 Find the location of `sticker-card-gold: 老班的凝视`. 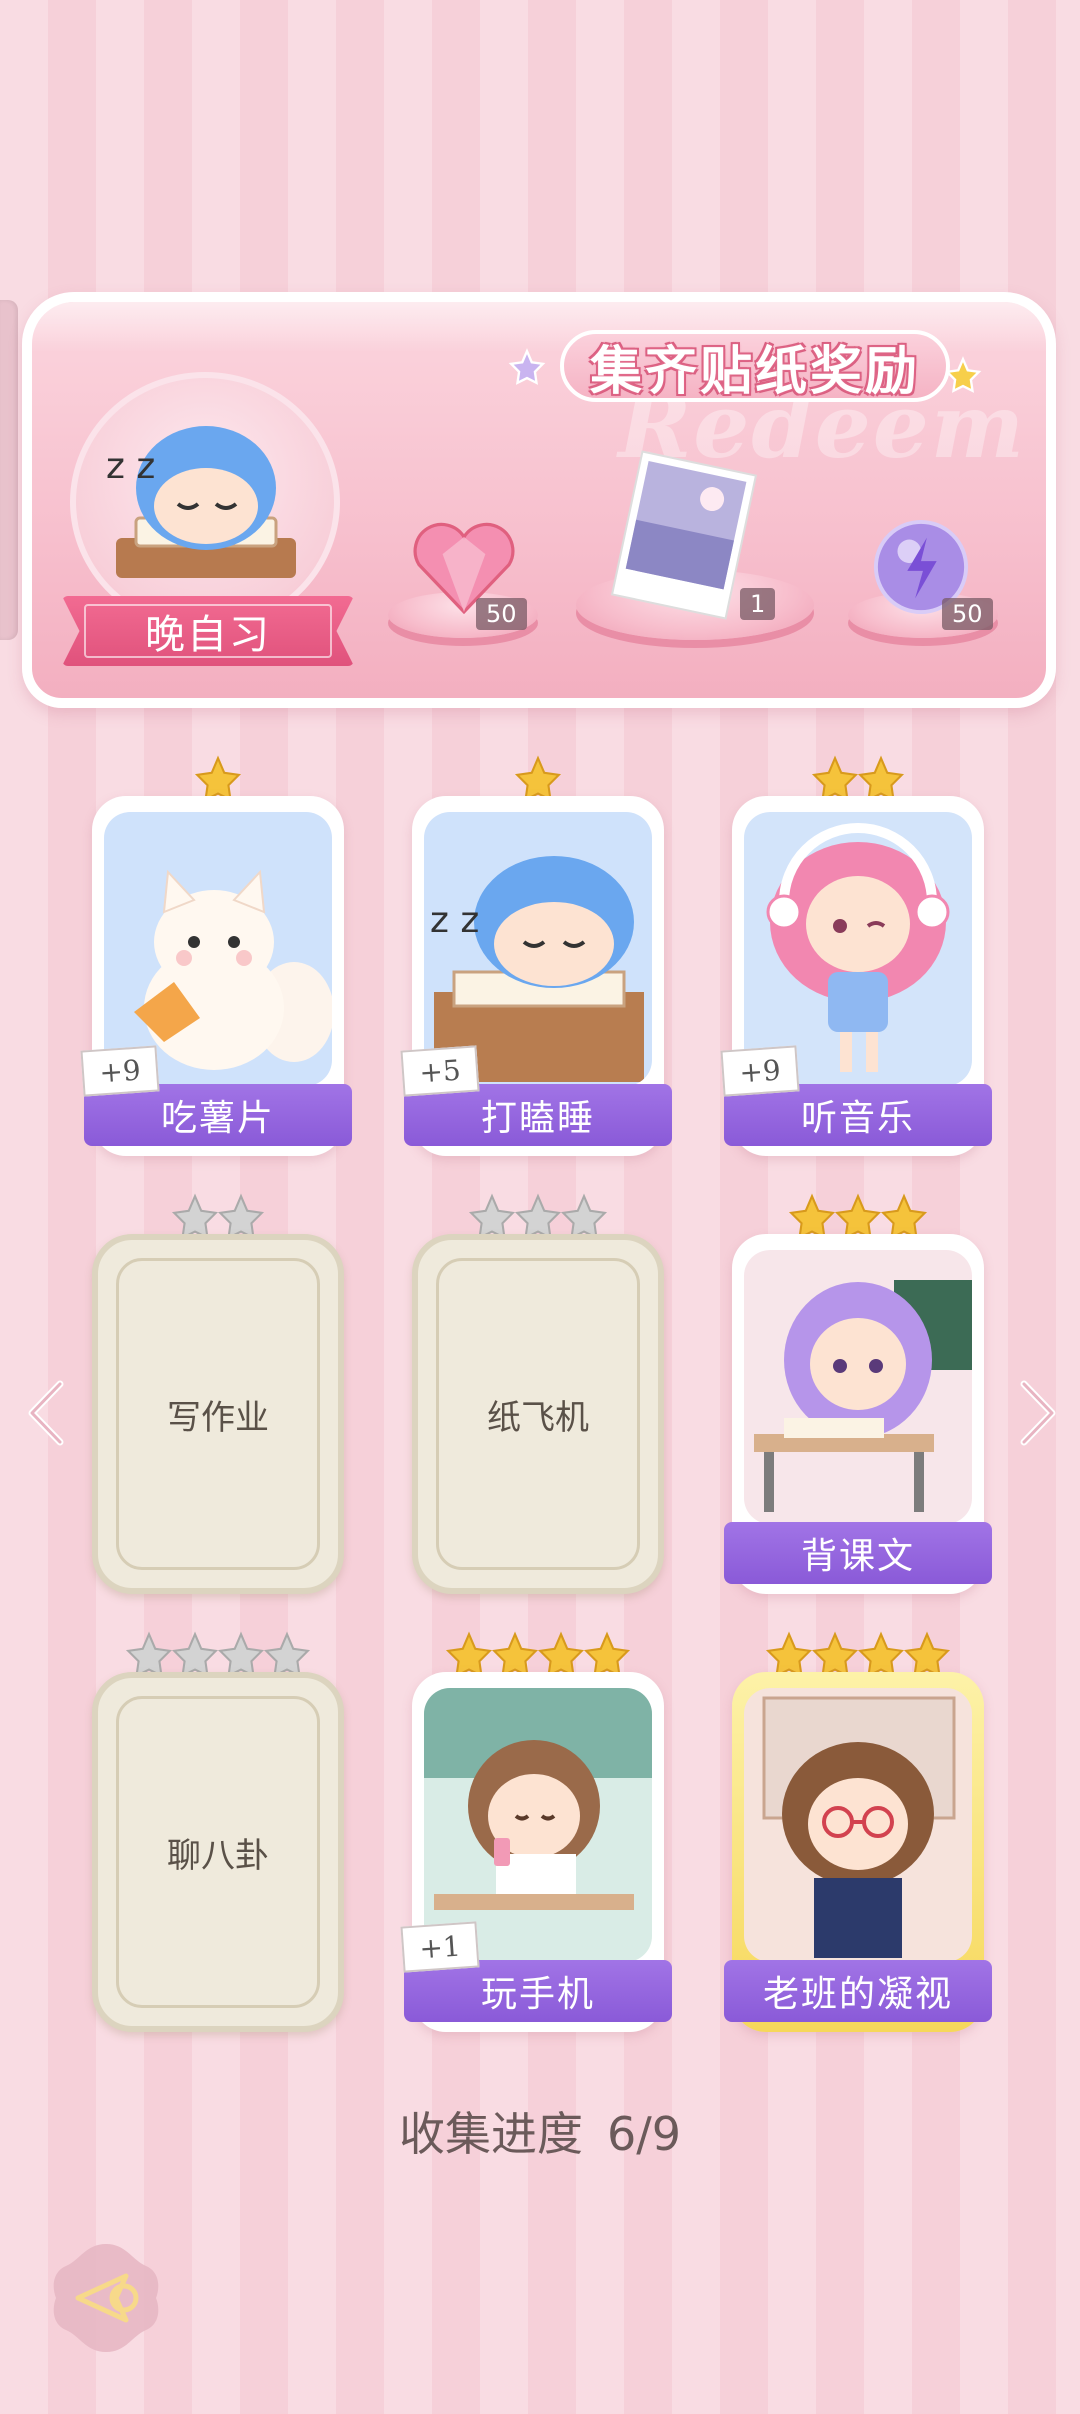

sticker-card-gold: 老班的凝视 is located at coordinates (858, 1852).